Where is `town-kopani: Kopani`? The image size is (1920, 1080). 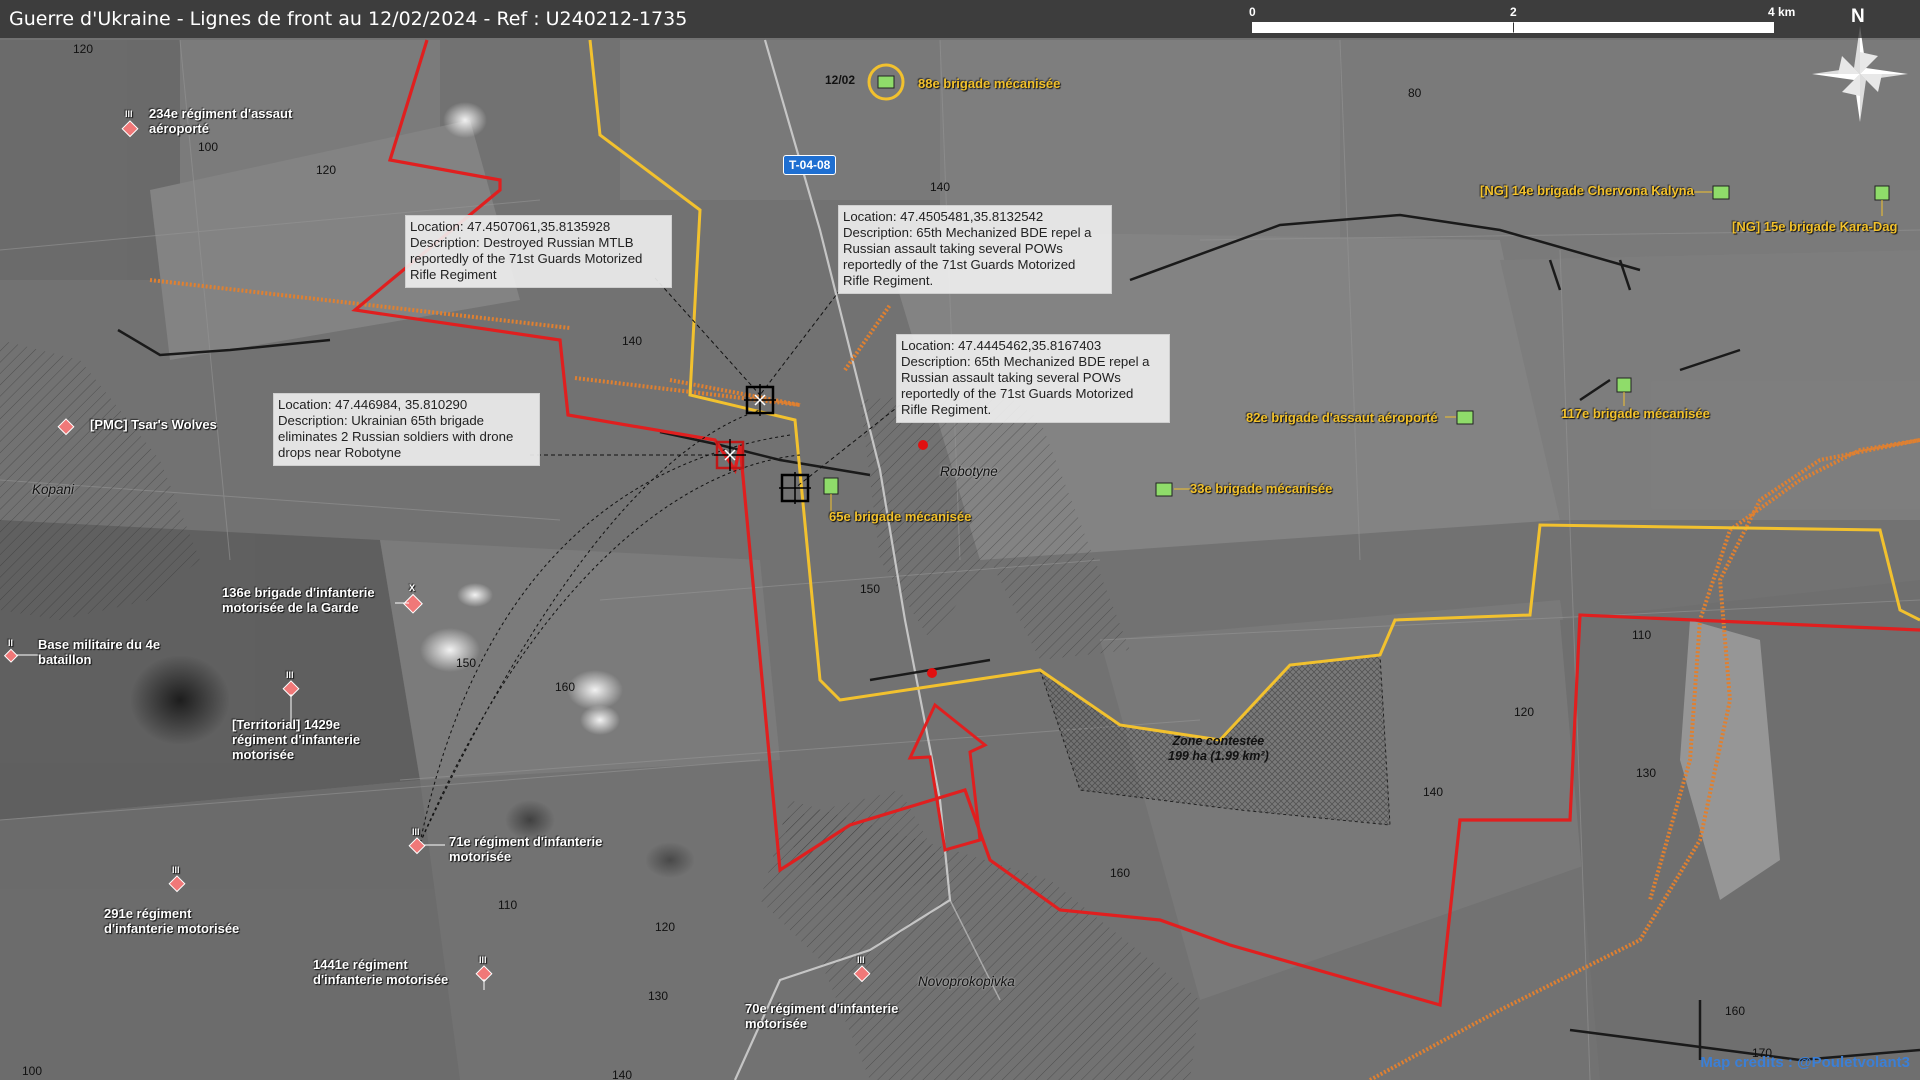
town-kopani: Kopani is located at coordinates (53, 489).